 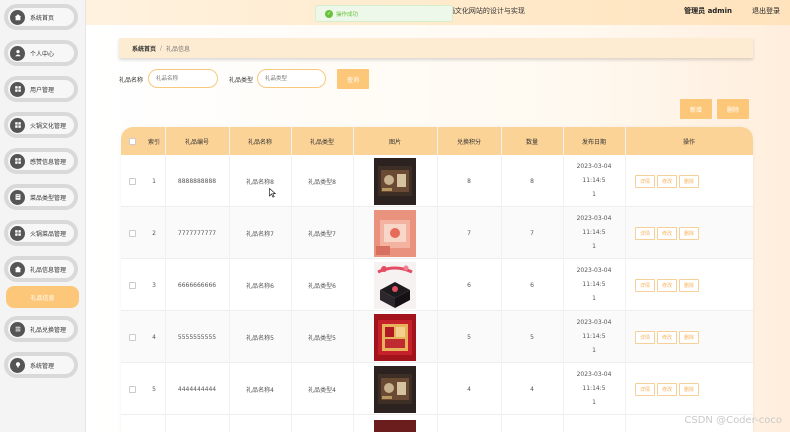 I want to click on select-all-checkbox, so click(x=132, y=141).